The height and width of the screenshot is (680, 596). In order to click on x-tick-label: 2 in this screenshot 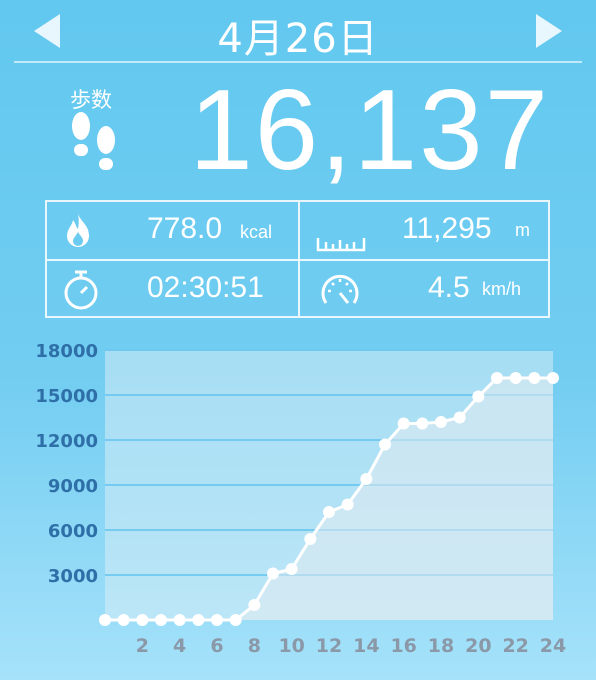, I will do `click(142, 646)`.